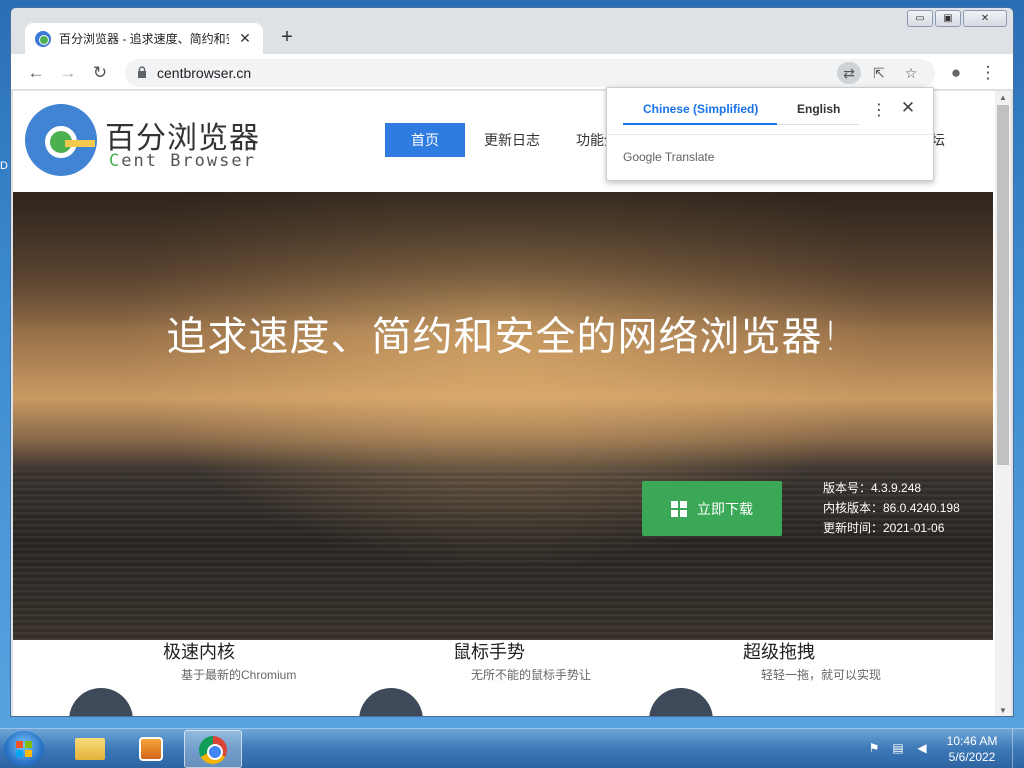 The image size is (1024, 768). What do you see at coordinates (512, 31) in the screenshot?
I see `title-bar: 百分浏览器 - 追求速度、简约和安 ✕ + ▭ ▣ ✕` at bounding box center [512, 31].